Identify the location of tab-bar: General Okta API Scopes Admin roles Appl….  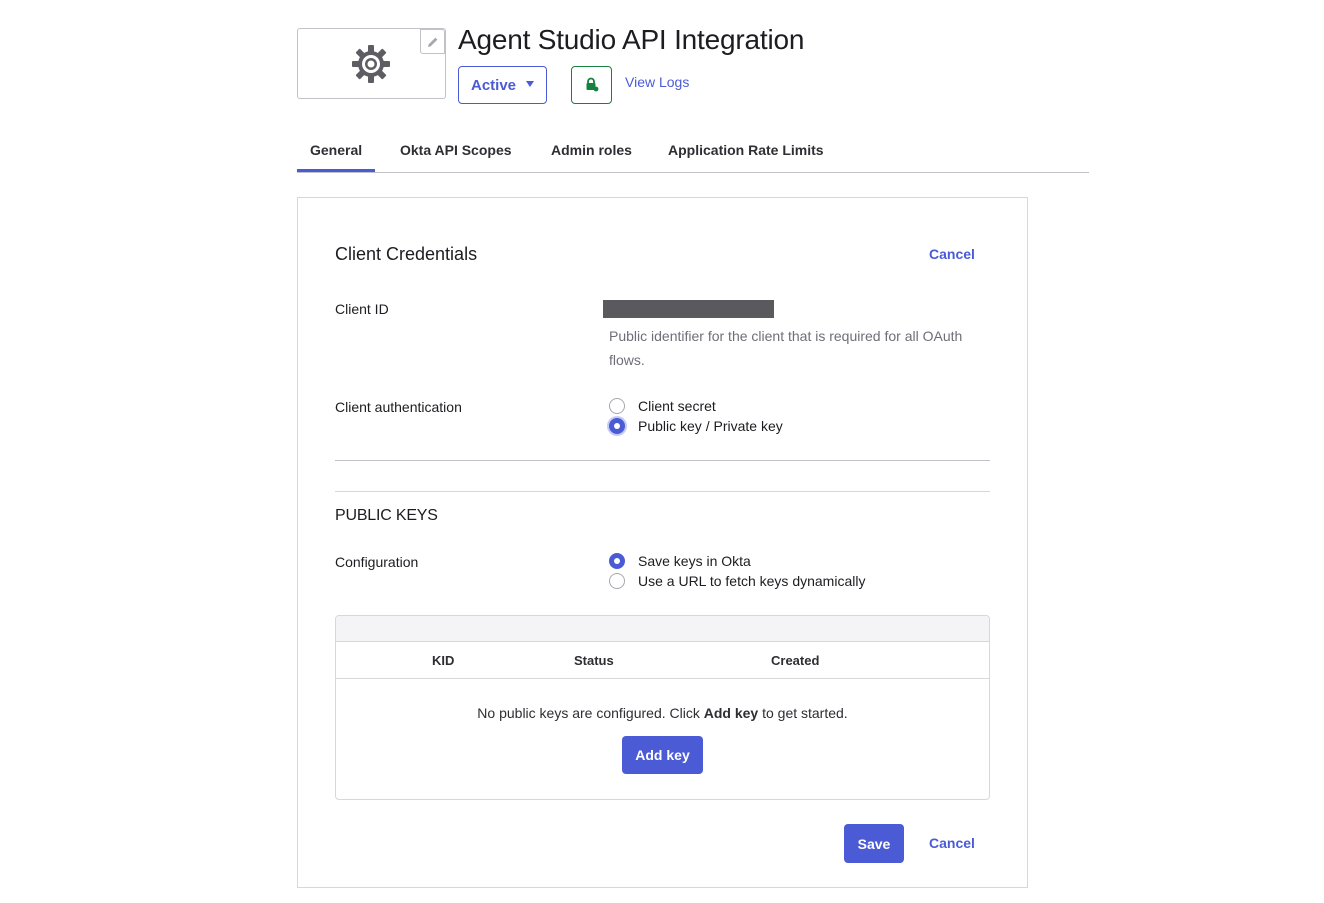
(693, 152).